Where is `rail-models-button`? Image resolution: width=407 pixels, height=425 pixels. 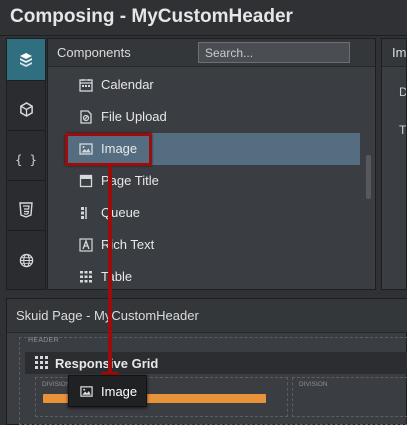
rail-models-button is located at coordinates (26, 110).